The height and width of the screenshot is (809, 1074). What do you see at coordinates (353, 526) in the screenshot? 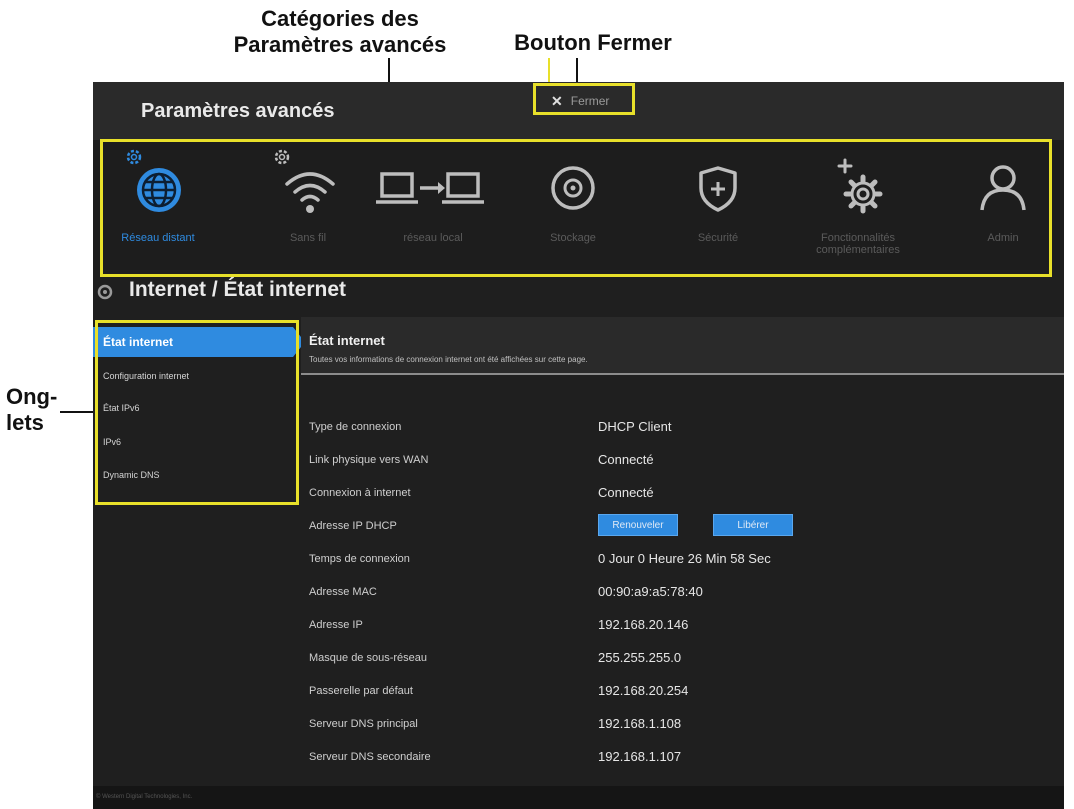
I see `info-label: Adresse IP DHCP` at bounding box center [353, 526].